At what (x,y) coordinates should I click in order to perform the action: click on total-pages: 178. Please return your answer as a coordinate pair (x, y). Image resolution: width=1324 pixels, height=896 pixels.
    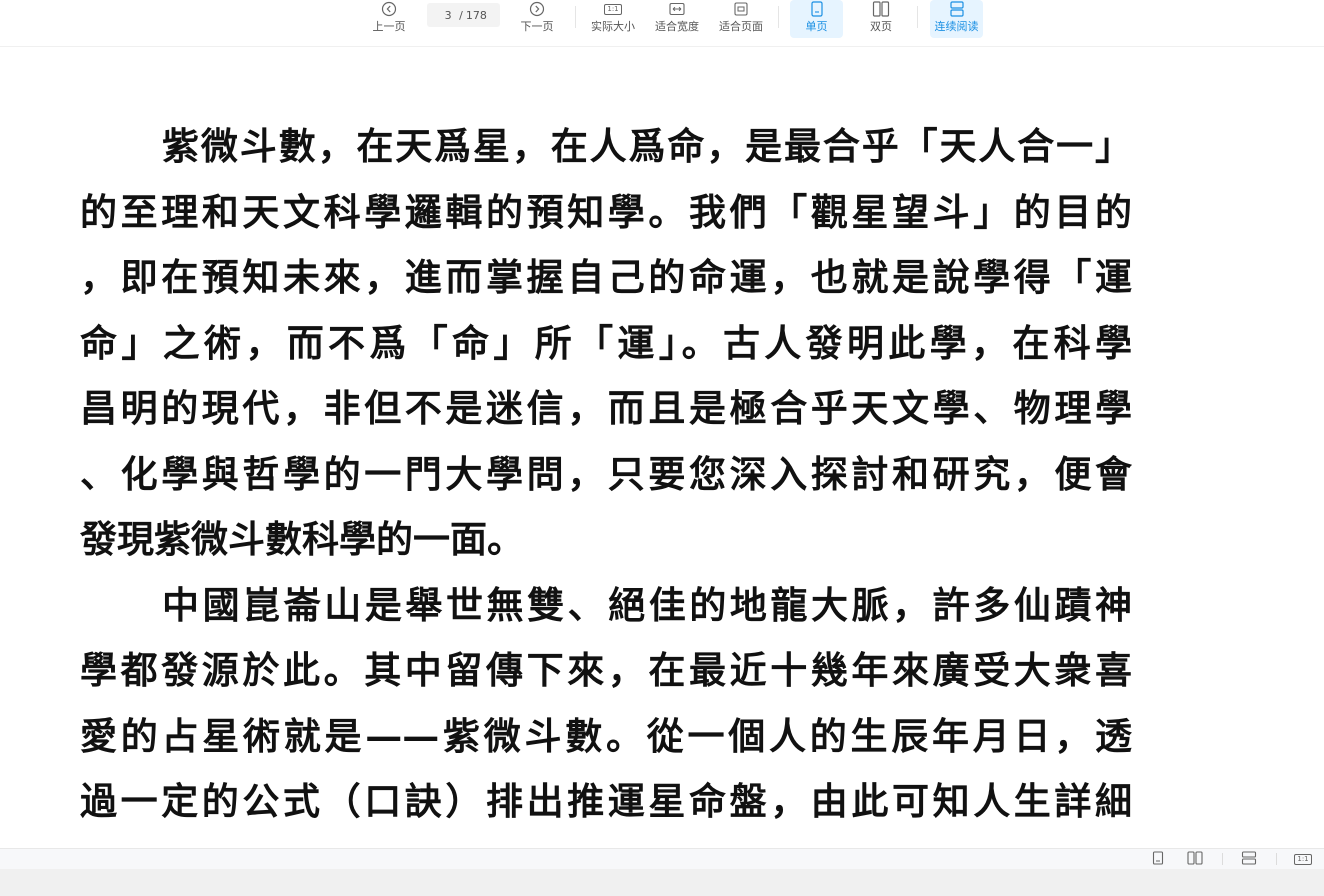
    Looking at the image, I should click on (476, 15).